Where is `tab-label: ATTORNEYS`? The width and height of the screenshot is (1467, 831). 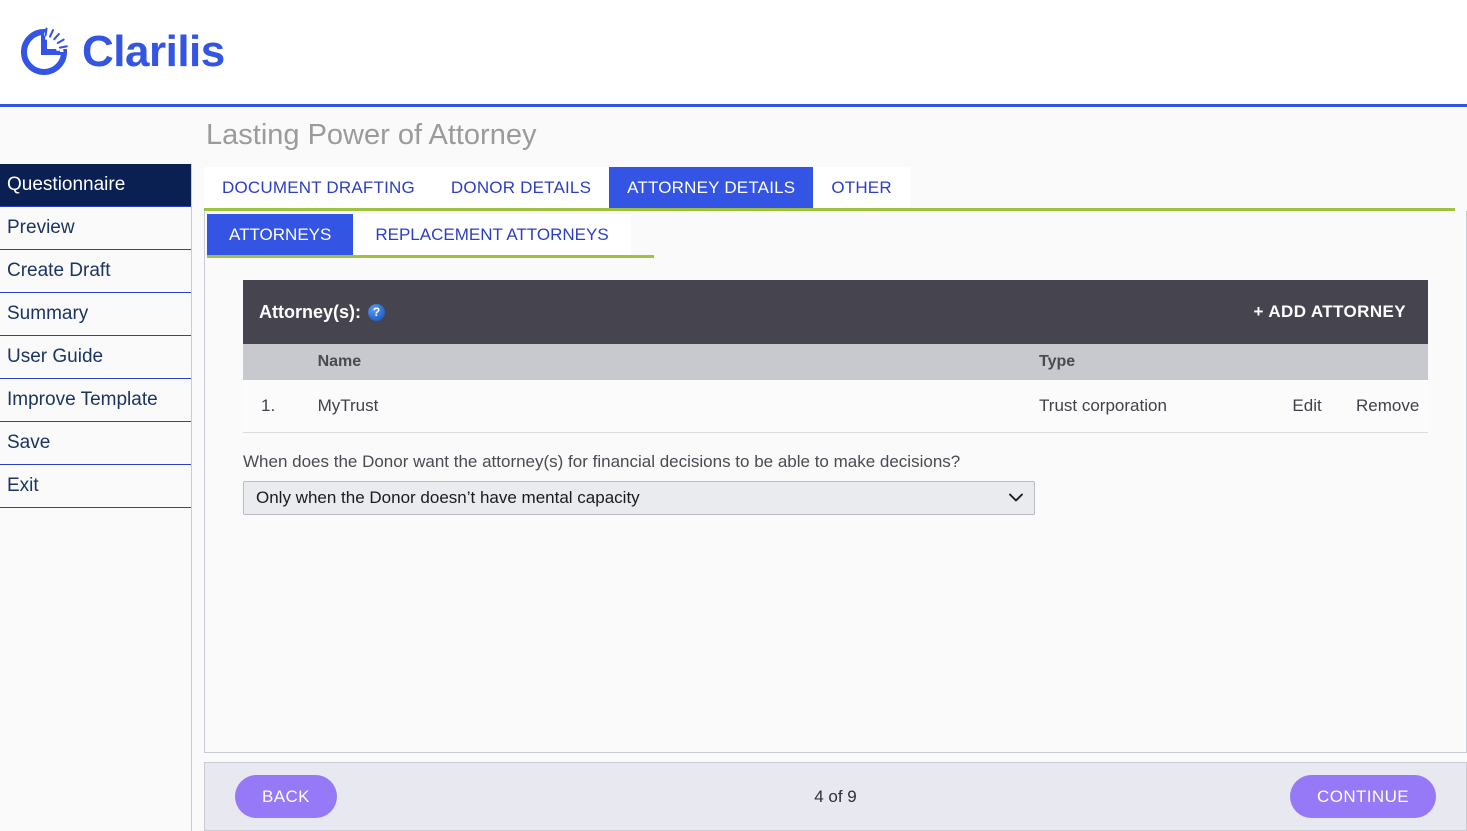
tab-label: ATTORNEYS is located at coordinates (280, 234).